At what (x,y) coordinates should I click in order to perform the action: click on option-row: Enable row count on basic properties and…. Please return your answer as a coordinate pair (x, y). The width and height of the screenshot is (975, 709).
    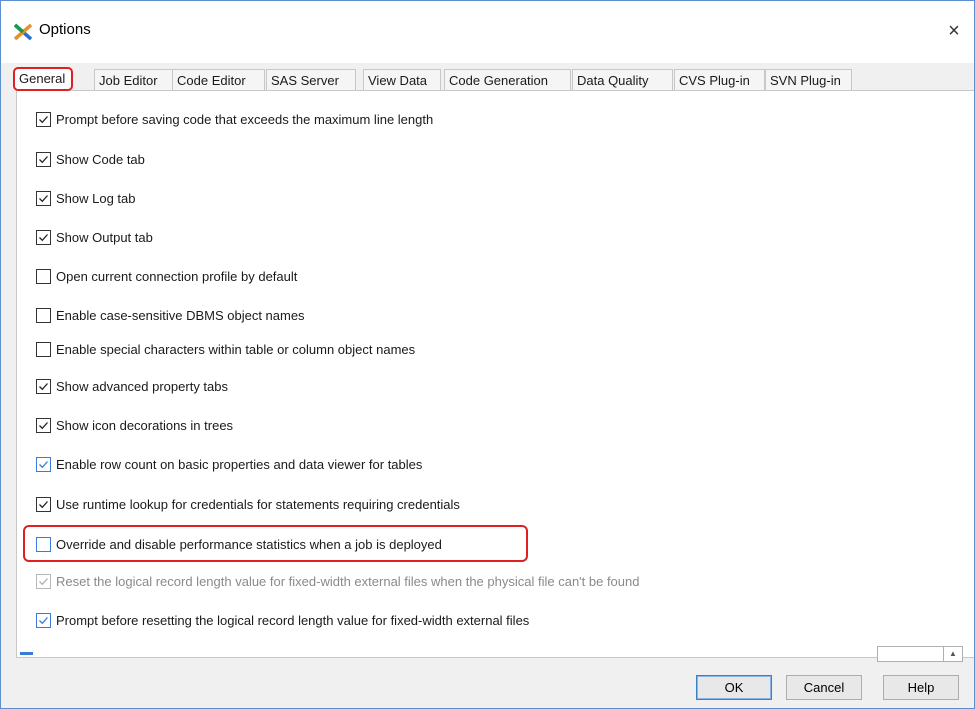
    Looking at the image, I should click on (229, 465).